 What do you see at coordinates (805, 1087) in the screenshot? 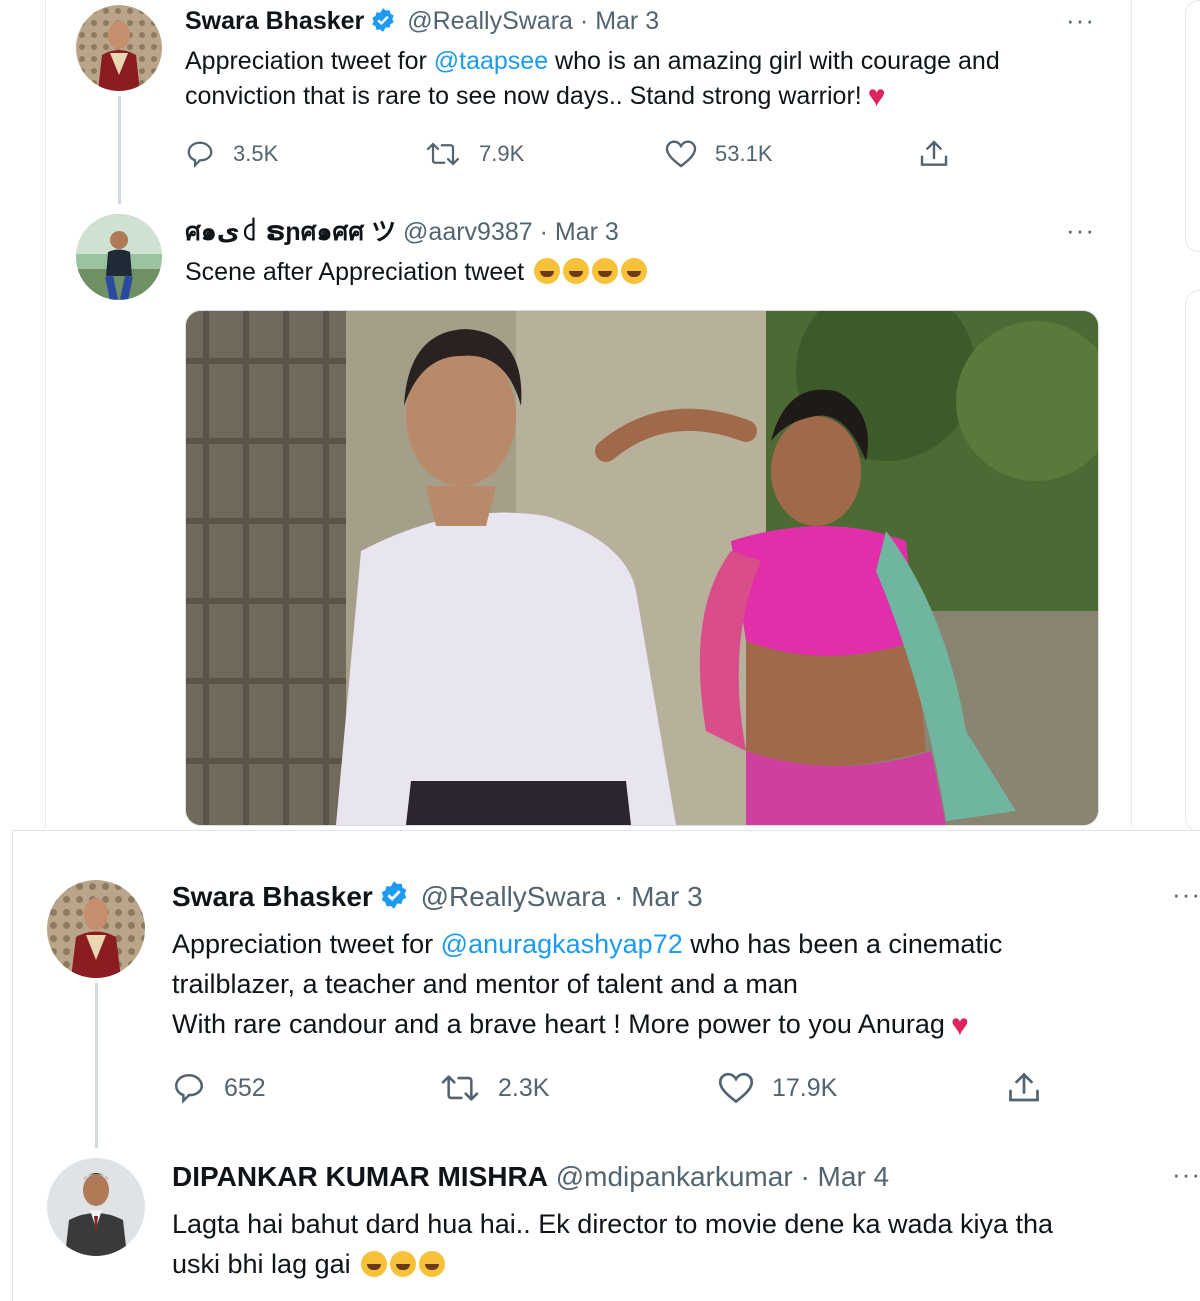
I see `like-count: 17.9K` at bounding box center [805, 1087].